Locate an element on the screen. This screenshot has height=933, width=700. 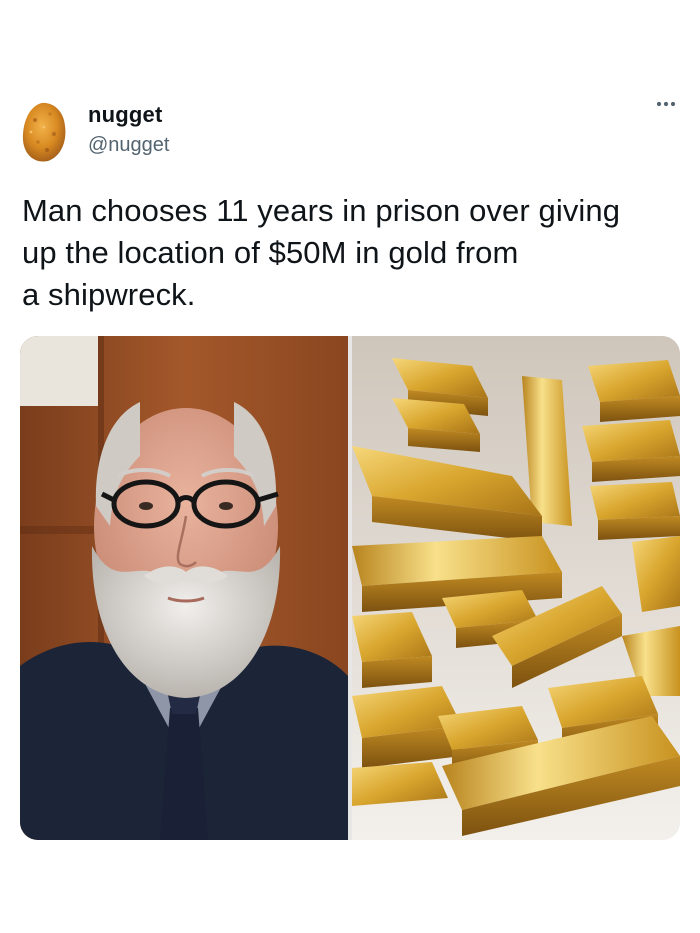
avatar is located at coordinates (44, 132).